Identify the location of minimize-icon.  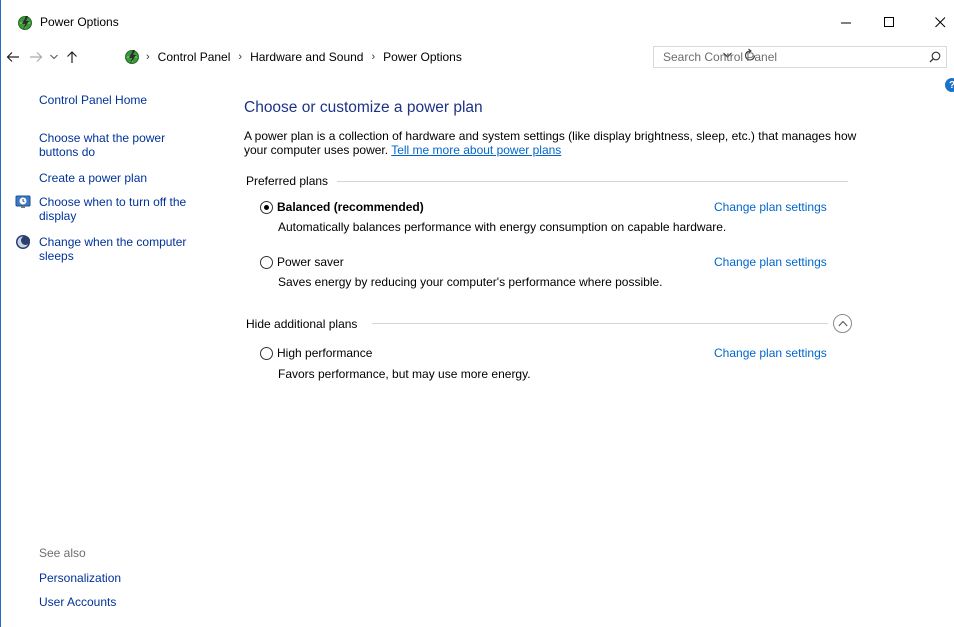
(845, 22).